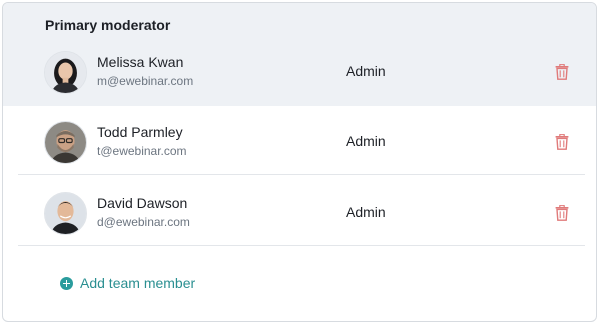 The width and height of the screenshot is (600, 324). Describe the element at coordinates (145, 81) in the screenshot. I see `member-email: m@ewebinar.com` at that location.